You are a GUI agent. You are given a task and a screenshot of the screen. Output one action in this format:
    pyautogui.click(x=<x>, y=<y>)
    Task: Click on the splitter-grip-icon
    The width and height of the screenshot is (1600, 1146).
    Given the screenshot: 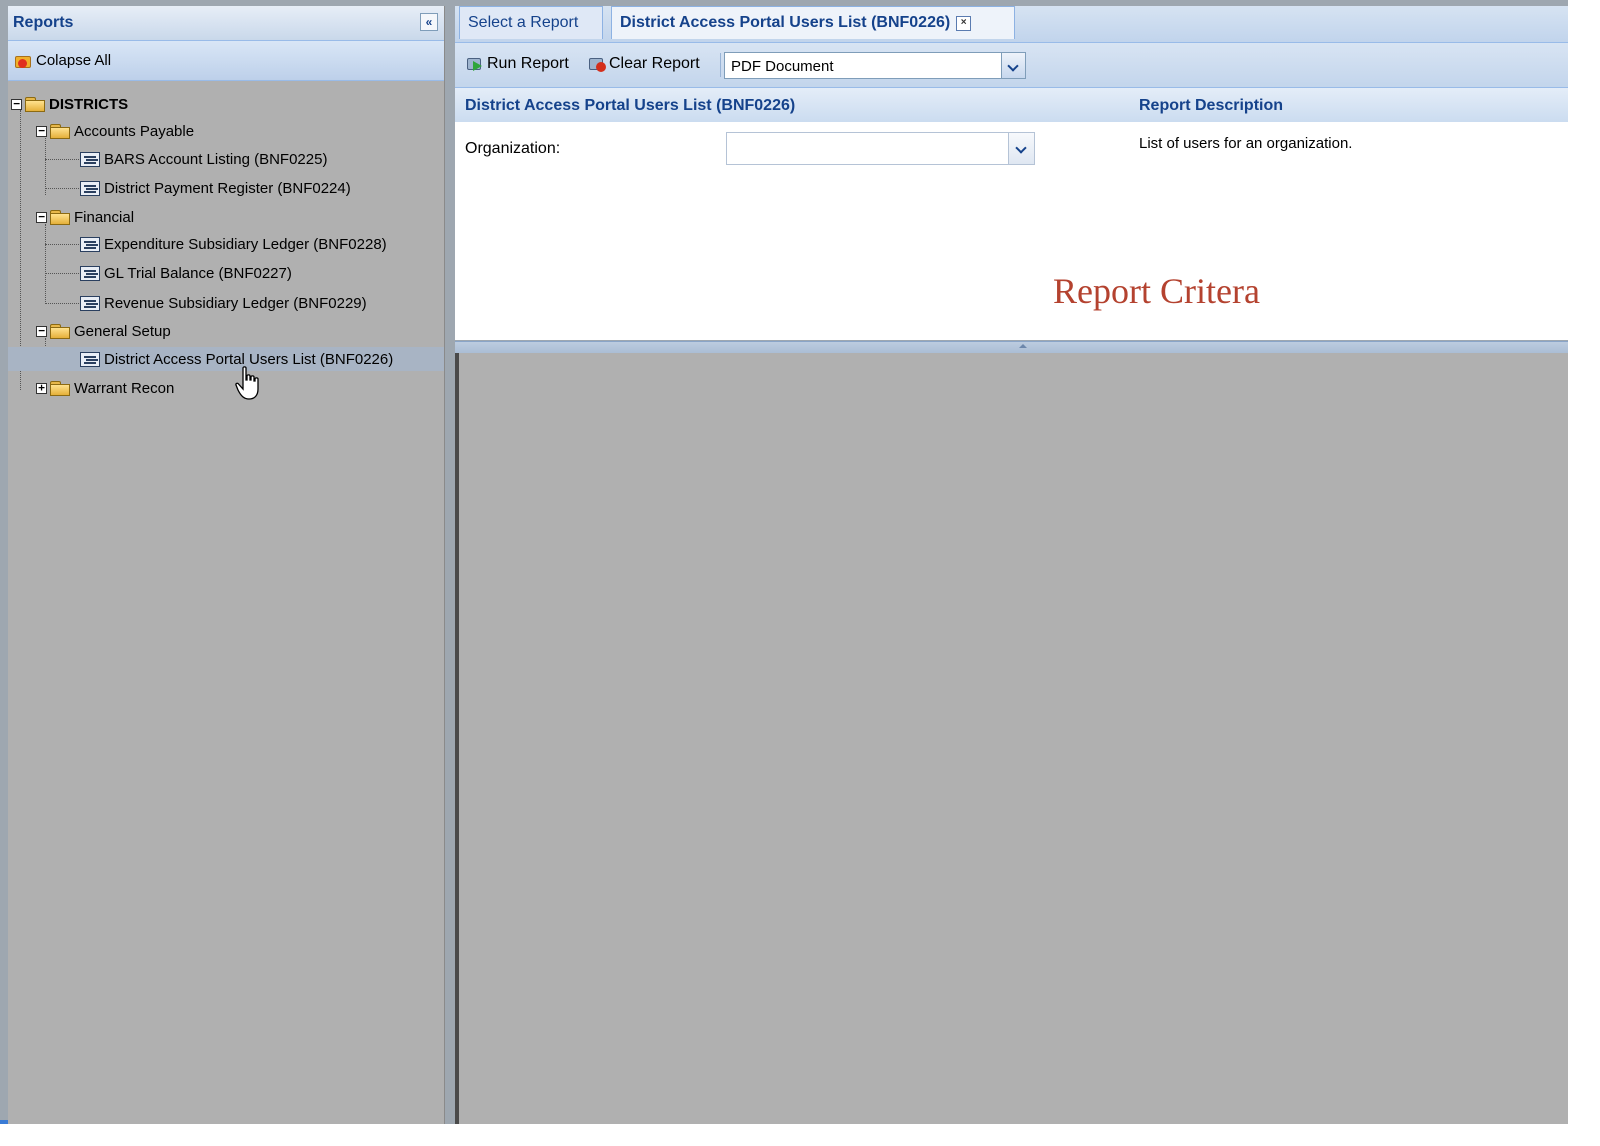 What is the action you would take?
    pyautogui.click(x=1023, y=346)
    